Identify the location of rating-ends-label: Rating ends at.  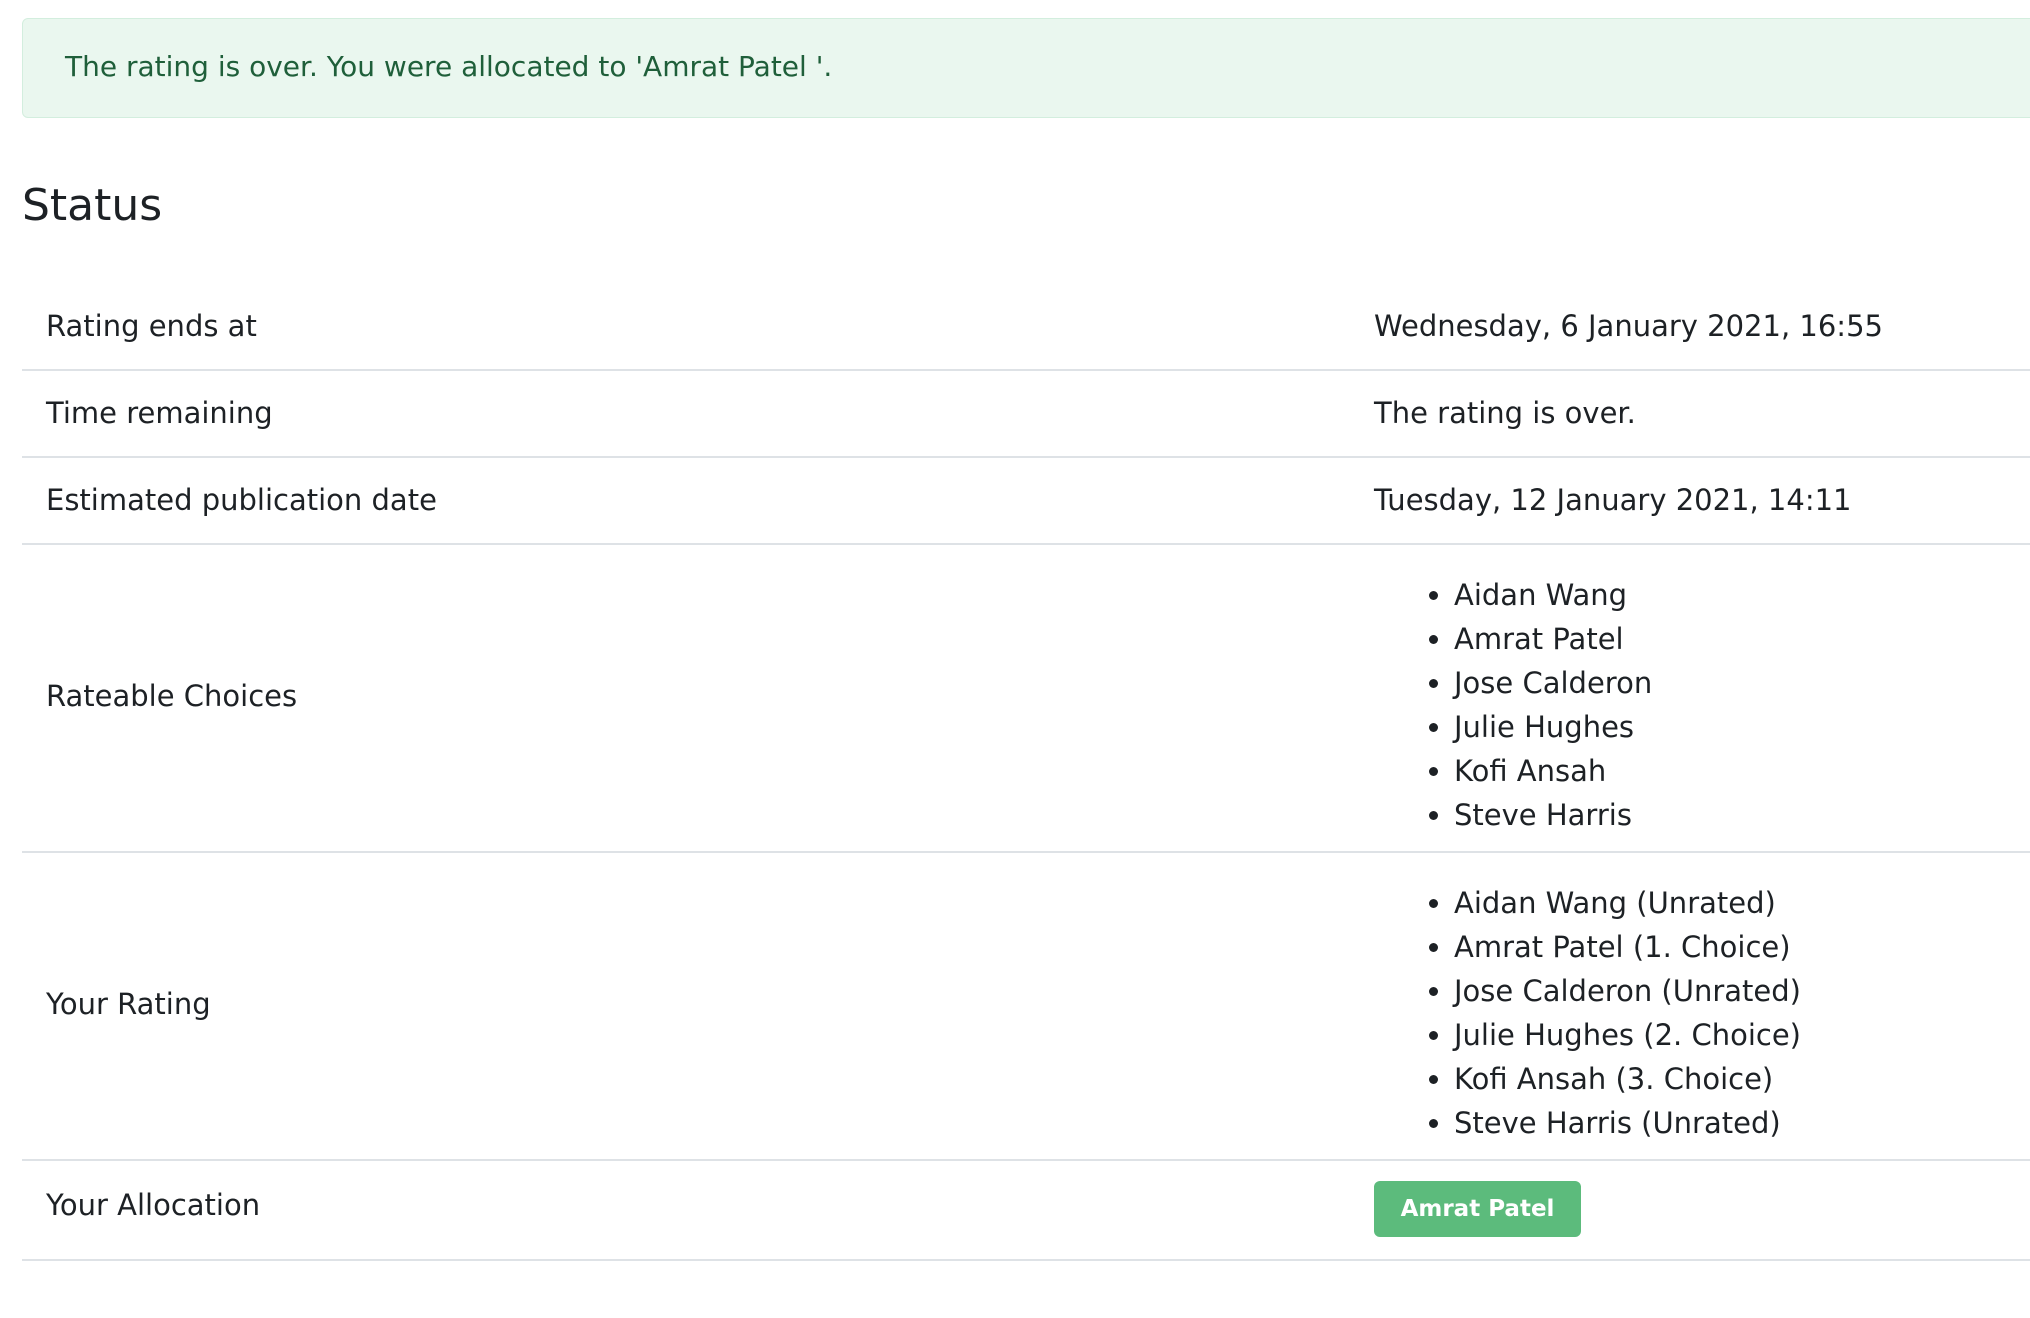
(151, 326).